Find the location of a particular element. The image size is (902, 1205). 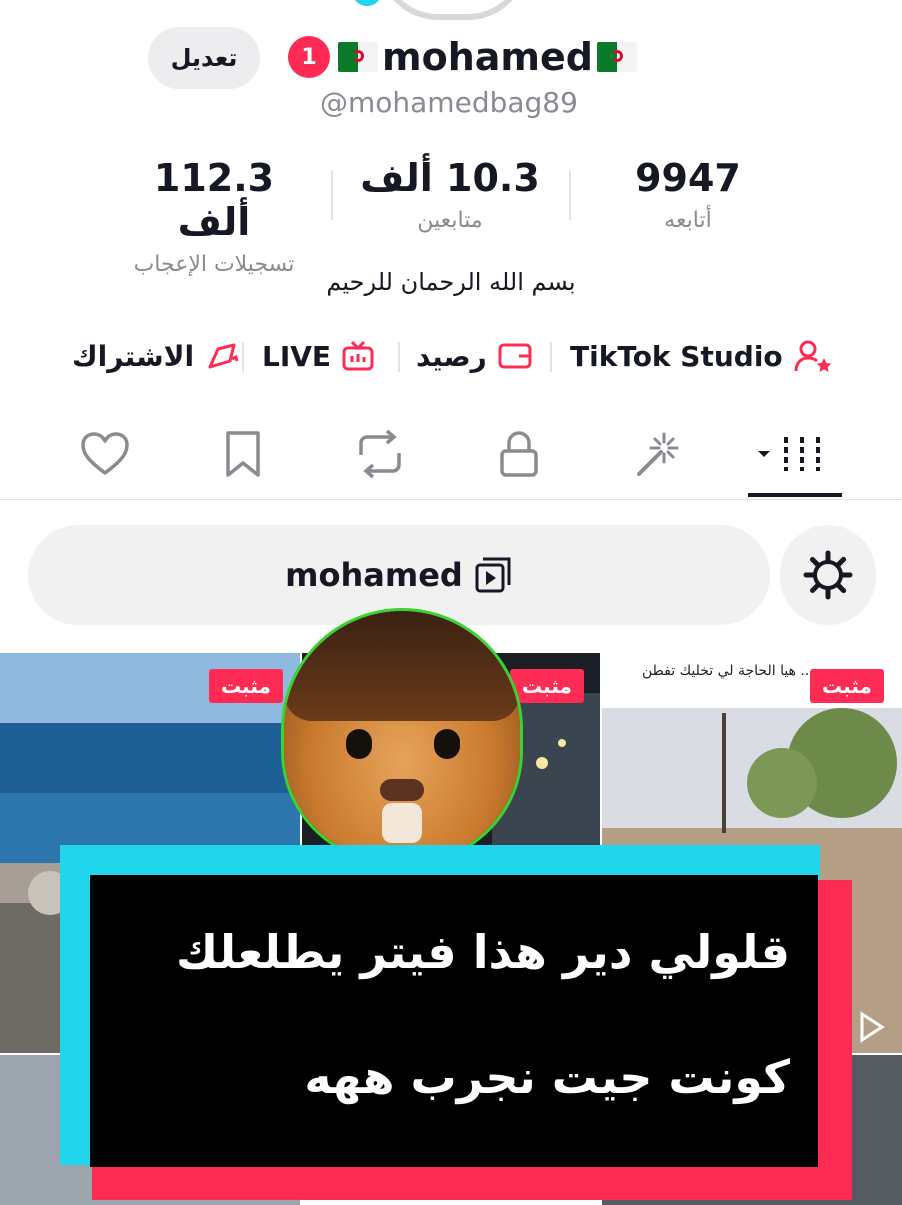

video-grid-icon is located at coordinates (789, 454).